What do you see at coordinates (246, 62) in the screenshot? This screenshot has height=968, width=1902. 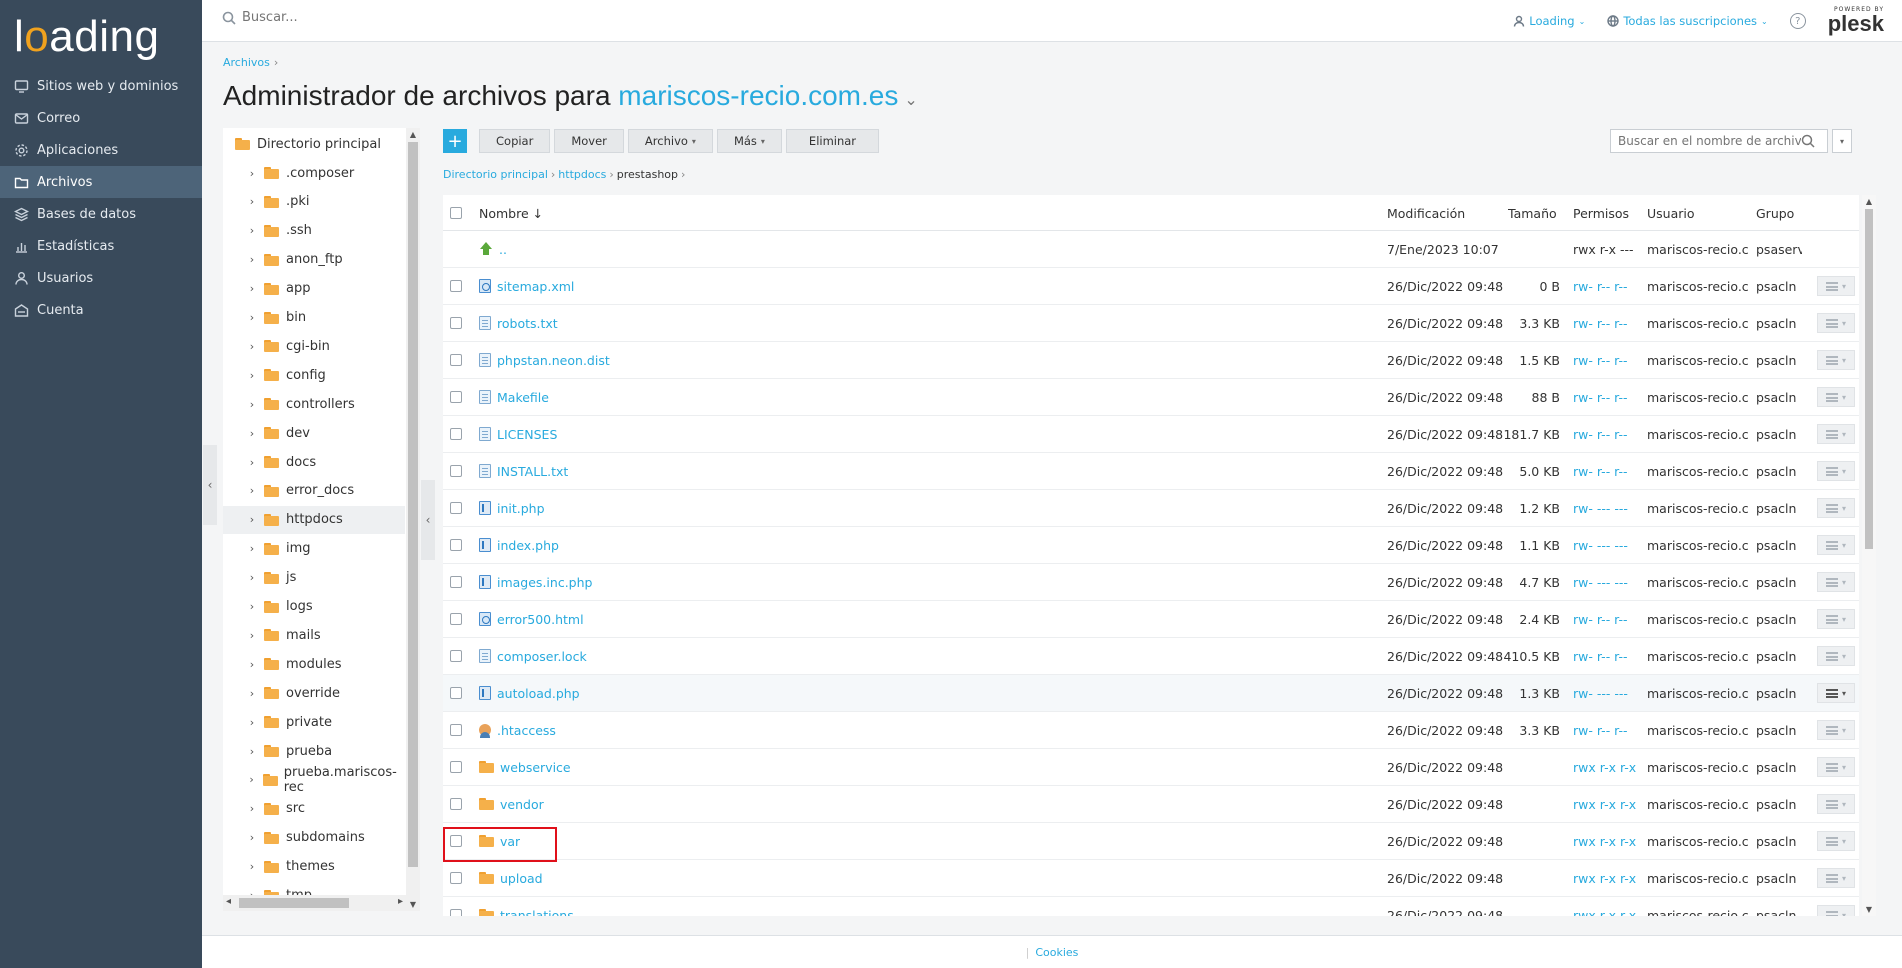 I see `breadcrumb-archivos: Archivos` at bounding box center [246, 62].